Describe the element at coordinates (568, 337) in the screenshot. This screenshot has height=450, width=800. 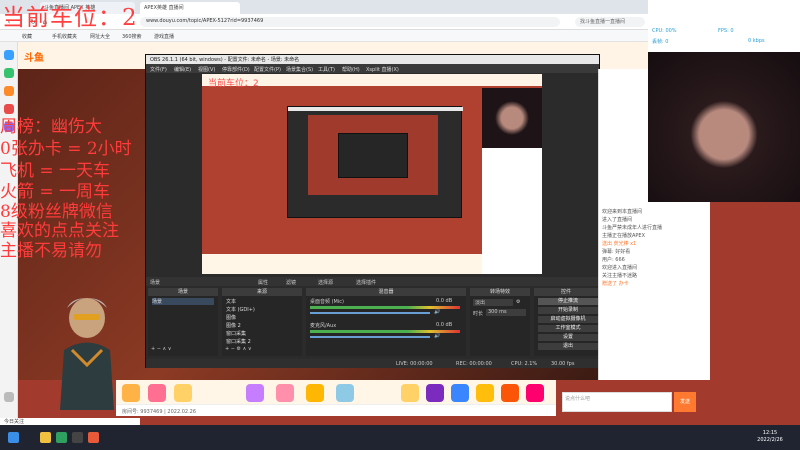
I see `settings-button: 设置` at that location.